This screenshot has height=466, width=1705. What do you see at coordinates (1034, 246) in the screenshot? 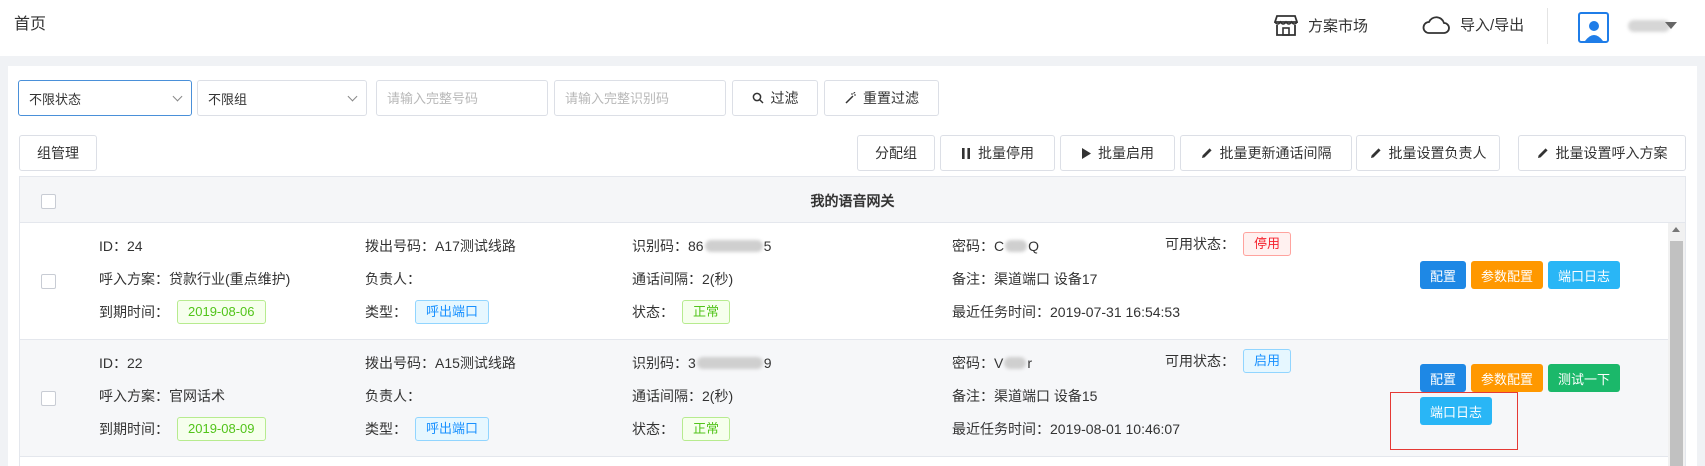
I see `password-suffix: Q` at bounding box center [1034, 246].